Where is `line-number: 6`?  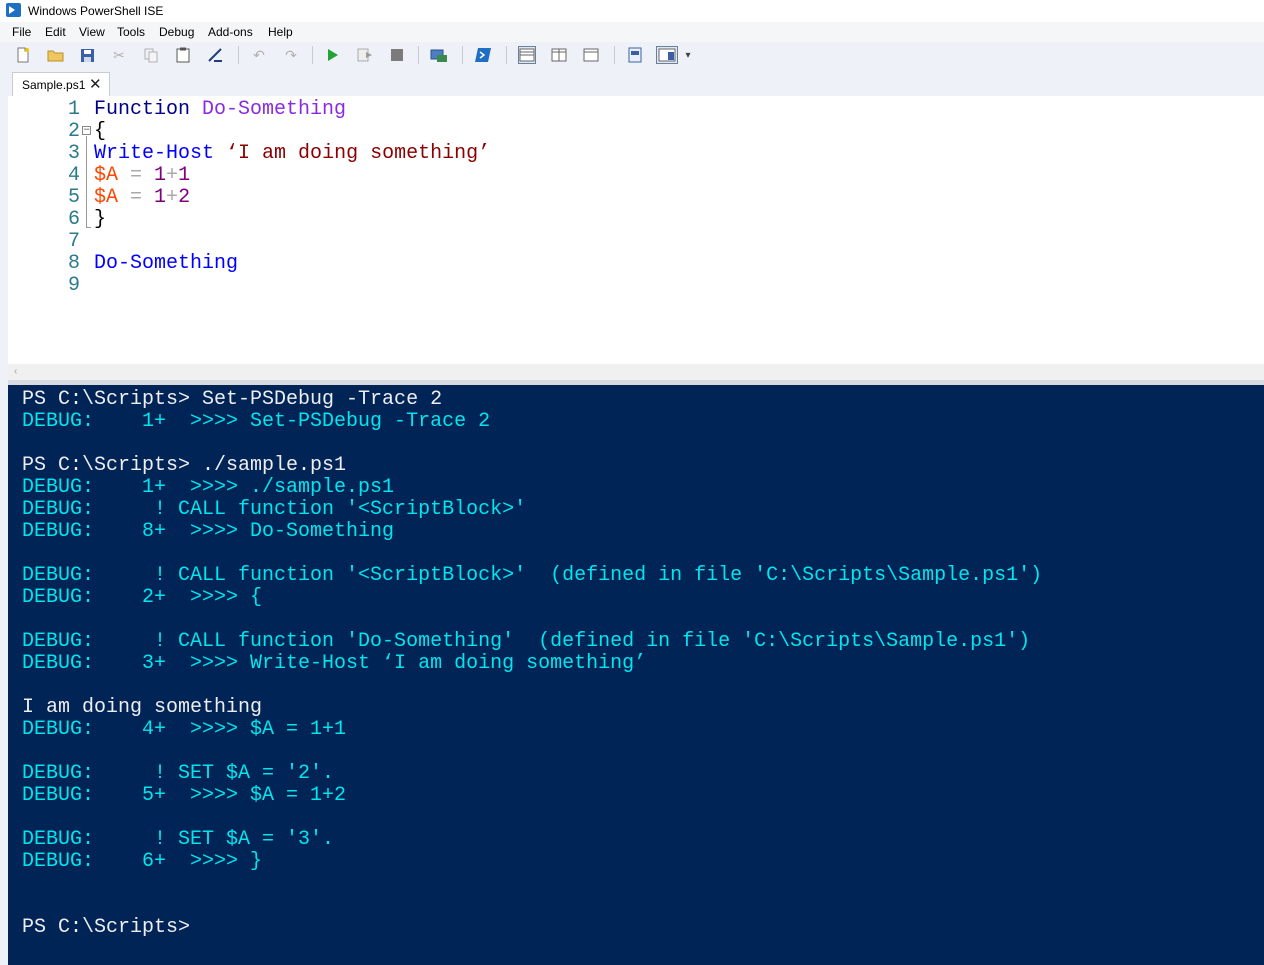 line-number: 6 is located at coordinates (73, 219).